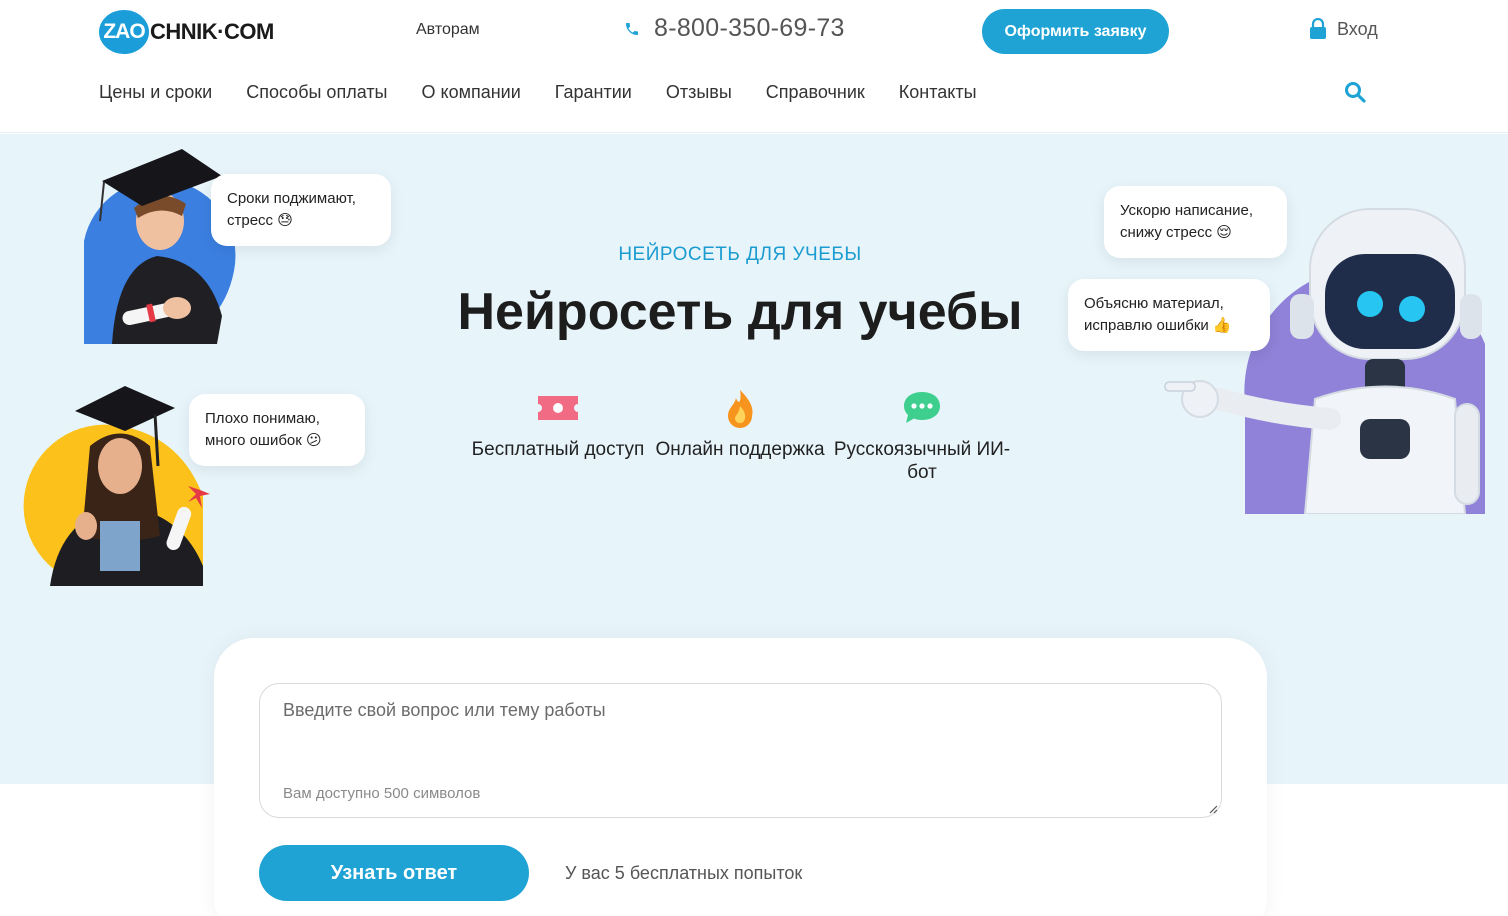  Describe the element at coordinates (1213, 809) in the screenshot. I see `resize-handle-icon` at that location.